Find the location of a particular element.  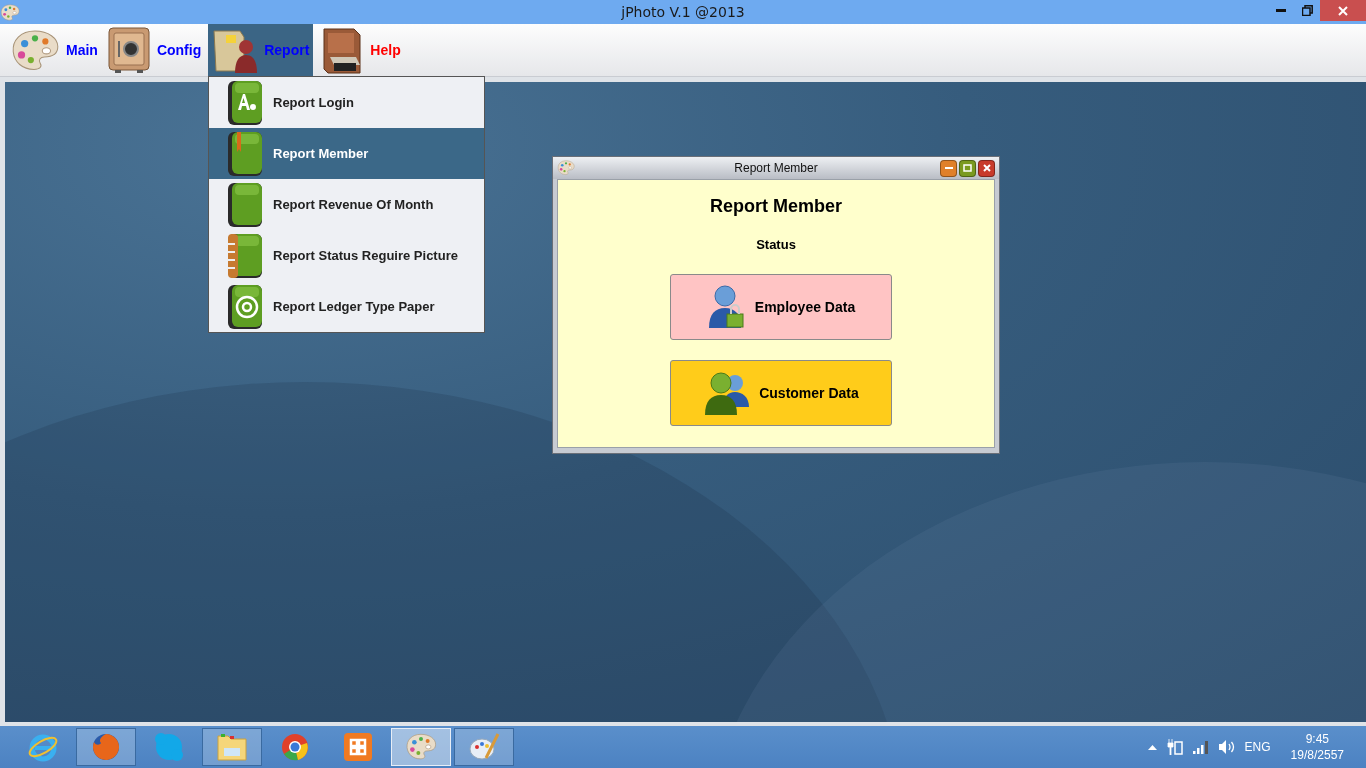

app-icon is located at coordinates (10, 12).